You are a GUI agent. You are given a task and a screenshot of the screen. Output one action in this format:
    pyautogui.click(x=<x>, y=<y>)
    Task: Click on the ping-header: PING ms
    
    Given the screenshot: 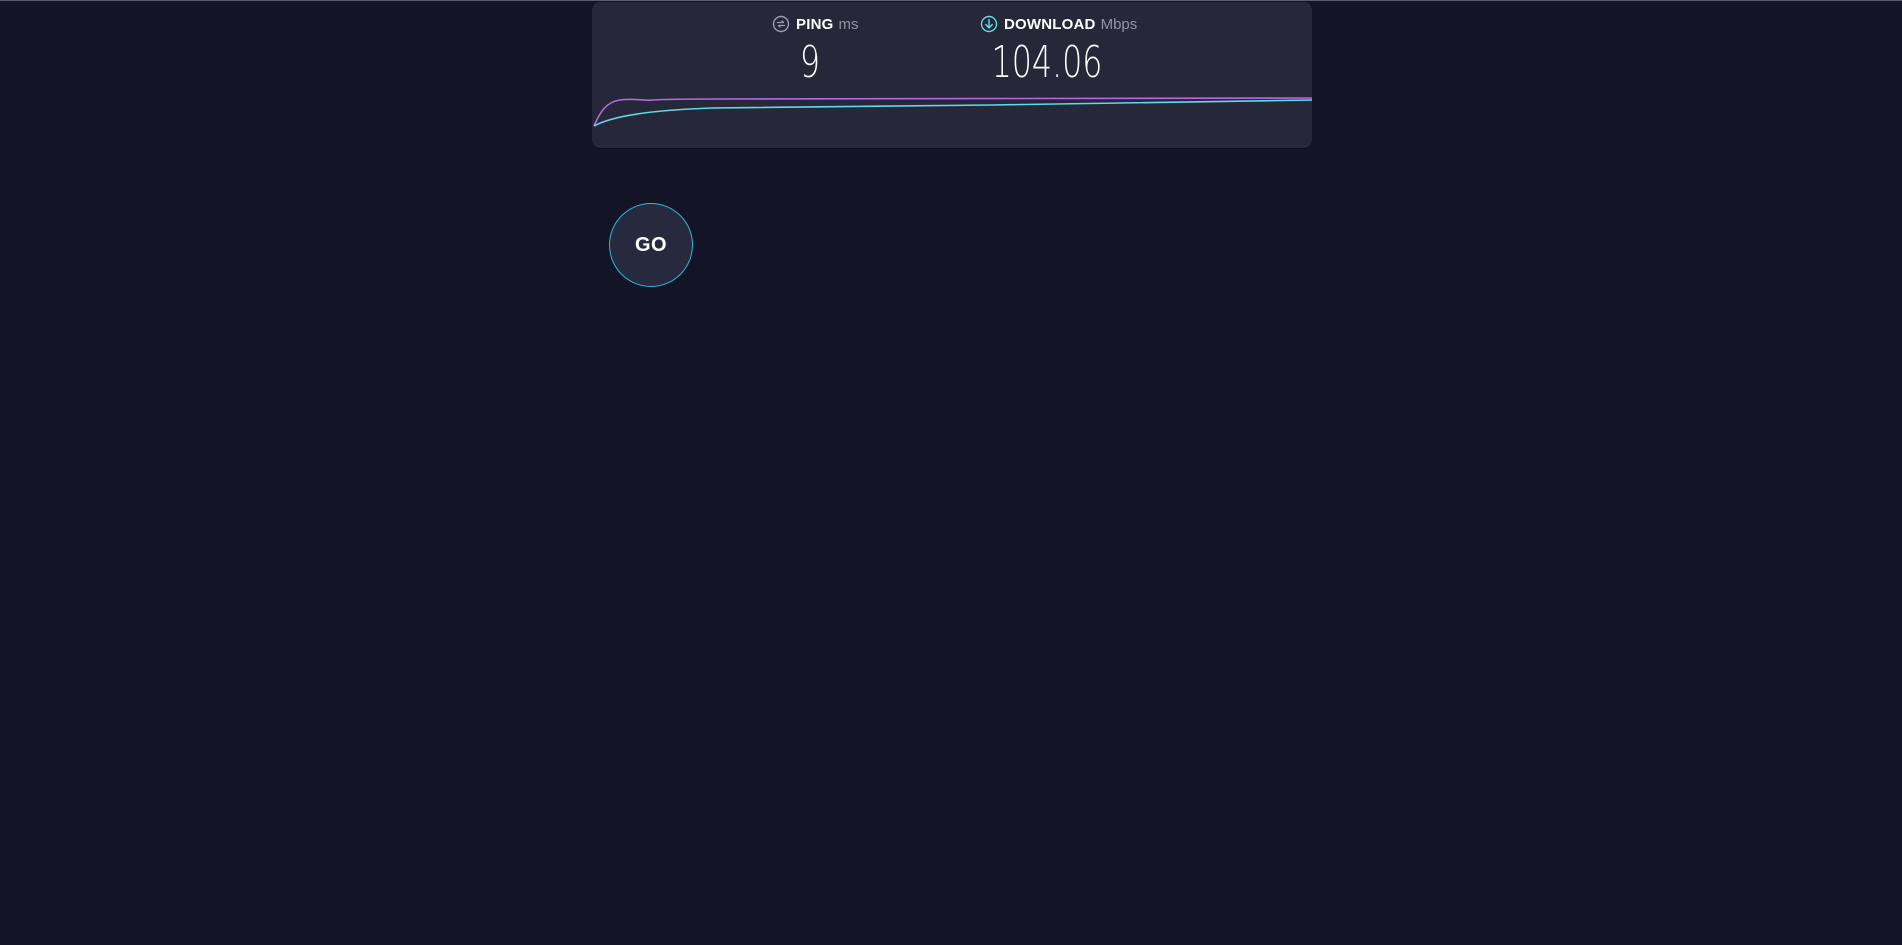 What is the action you would take?
    pyautogui.click(x=815, y=24)
    